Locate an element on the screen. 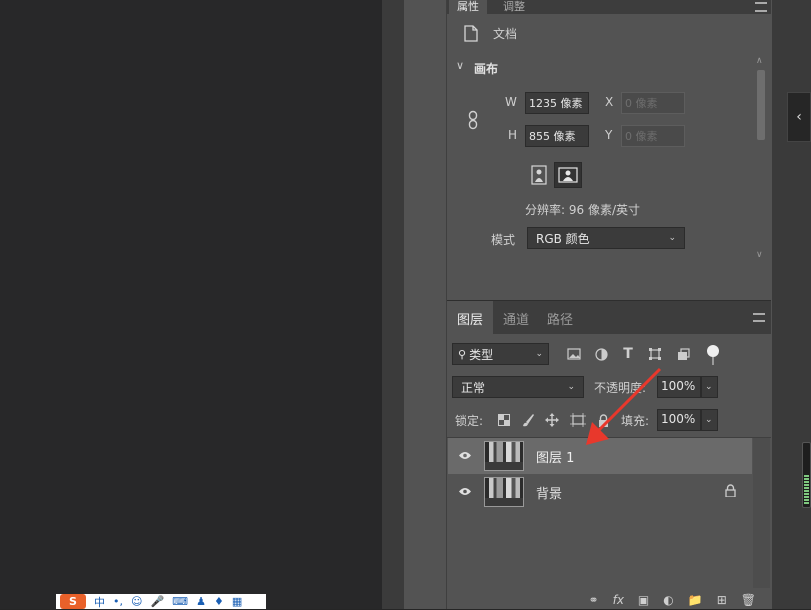  opacity-dropdown: ⌄ is located at coordinates (709, 387).